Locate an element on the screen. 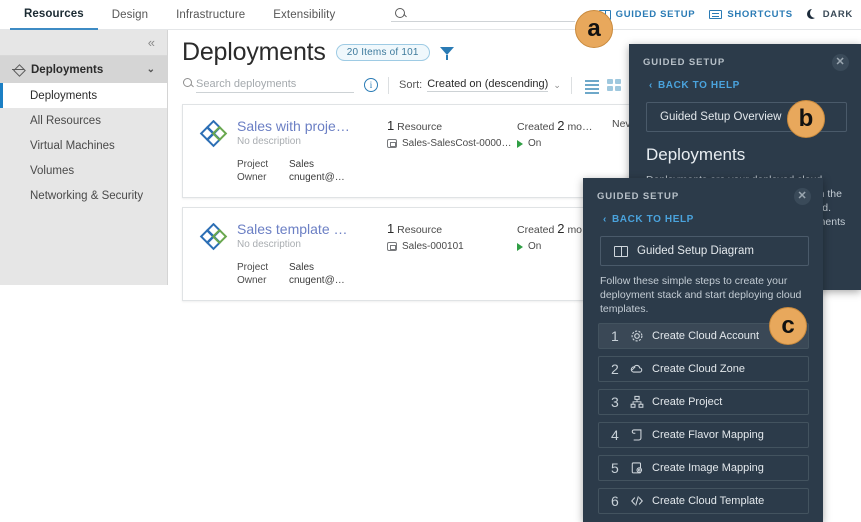  guided-setup-link: GUIDED SETUP is located at coordinates (647, 14).